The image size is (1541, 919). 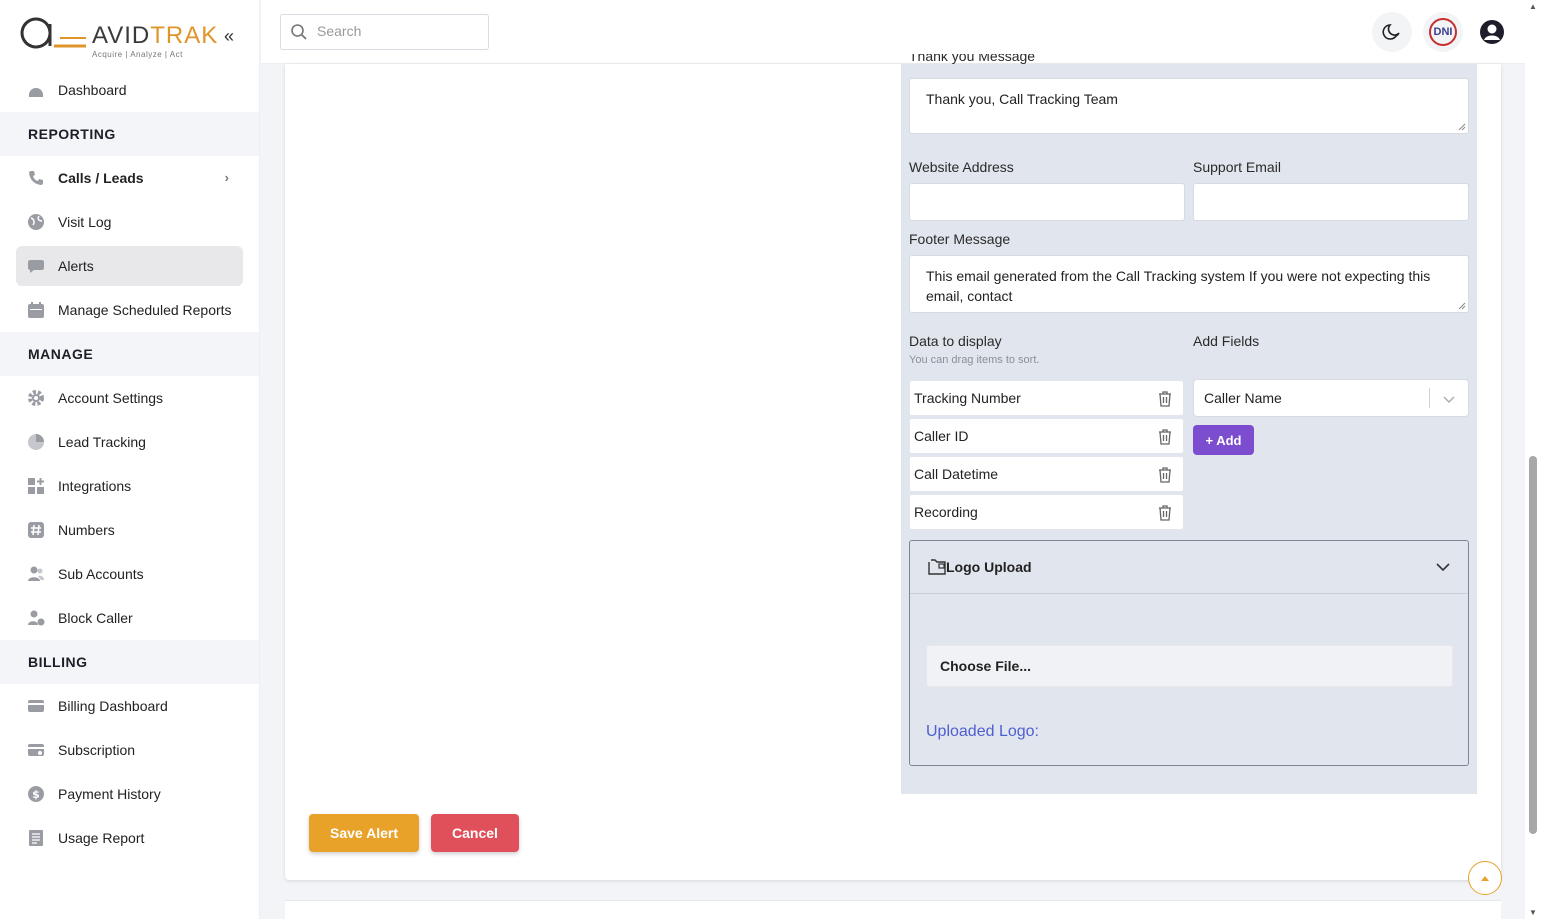 I want to click on sidebar-item-numbers: Numbers, so click(x=129, y=530).